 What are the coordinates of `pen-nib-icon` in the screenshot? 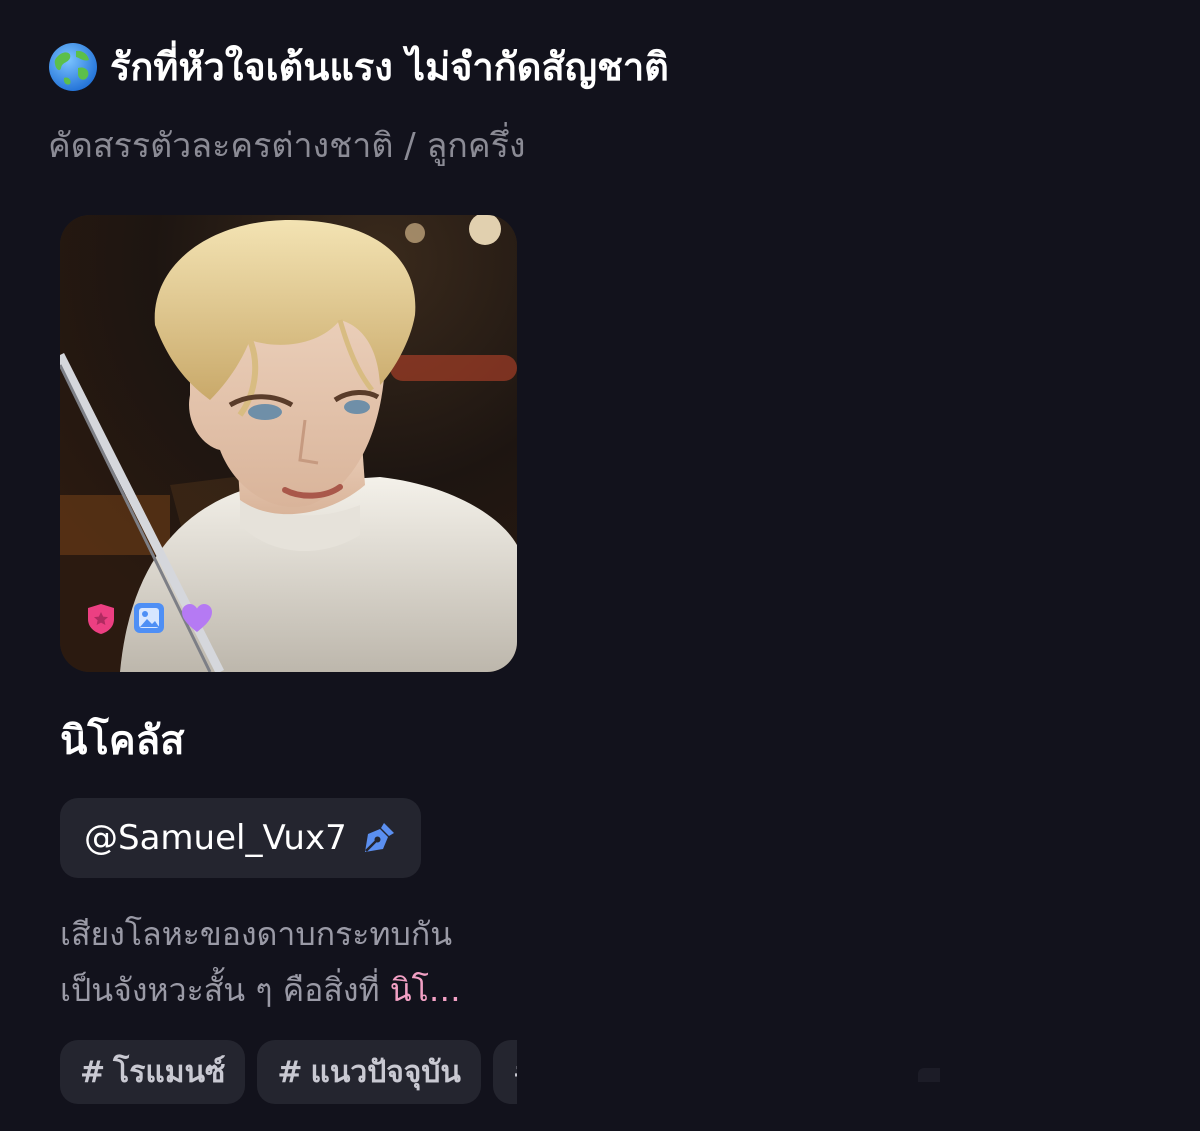 It's located at (379, 837).